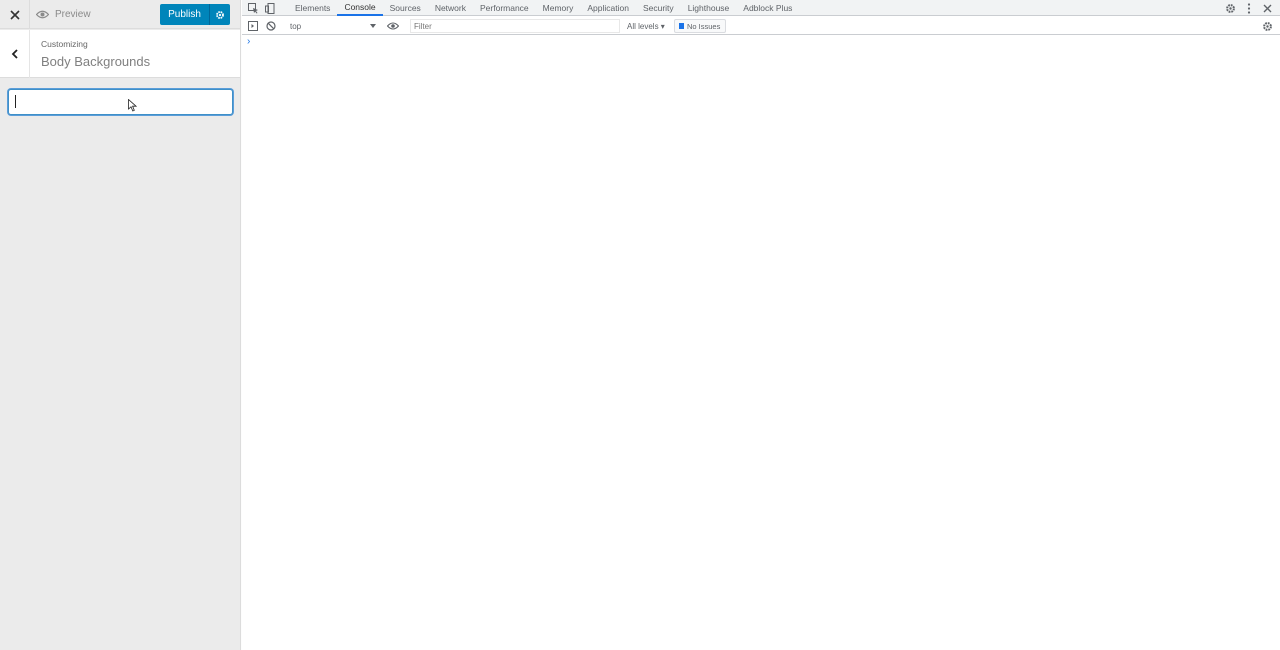 Image resolution: width=1280 pixels, height=650 pixels. Describe the element at coordinates (360, 8) in the screenshot. I see `tab-console: Console` at that location.